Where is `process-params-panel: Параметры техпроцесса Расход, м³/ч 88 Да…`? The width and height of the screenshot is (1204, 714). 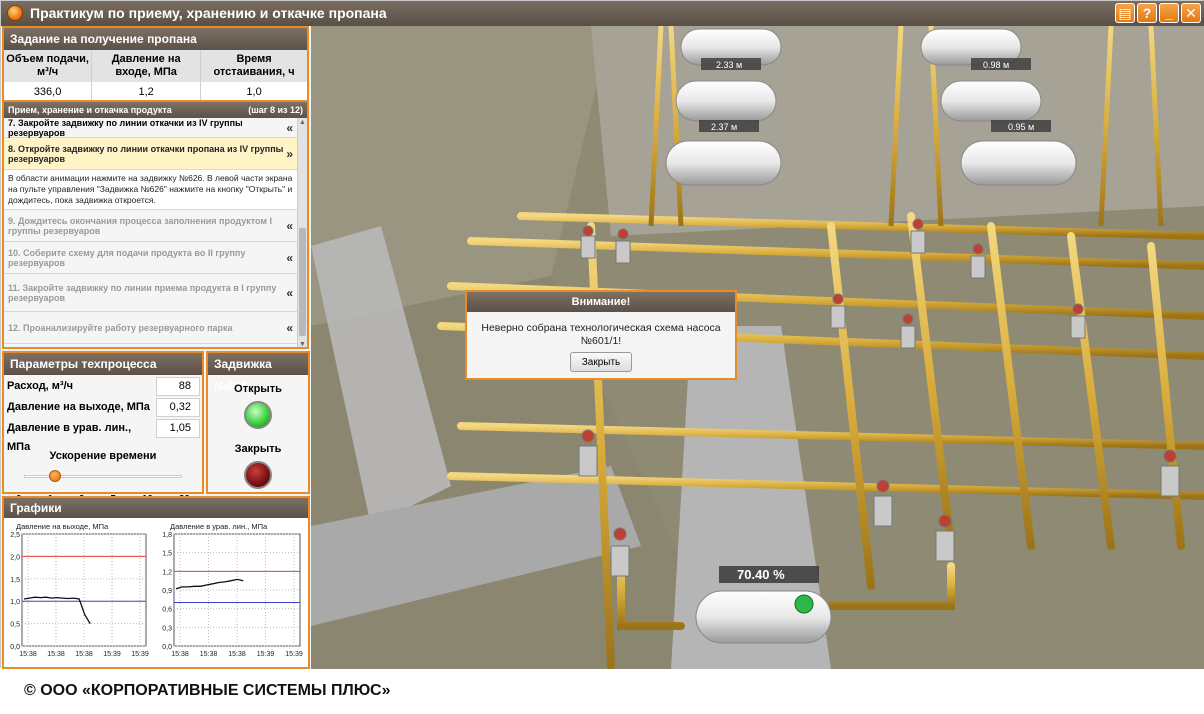
process-params-panel: Параметры техпроцесса Расход, м³/ч 88 Да… is located at coordinates (103, 428).